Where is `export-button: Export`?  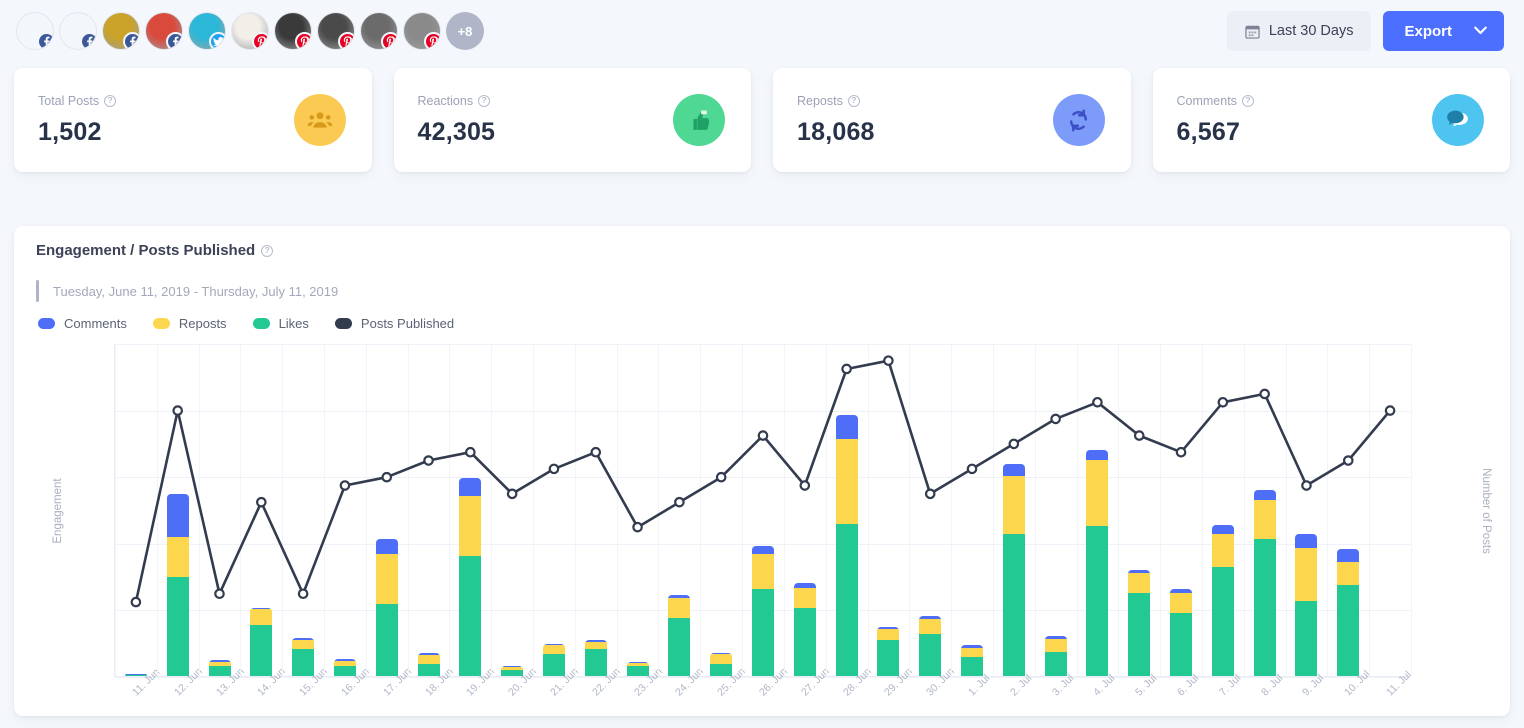 export-button: Export is located at coordinates (1443, 31).